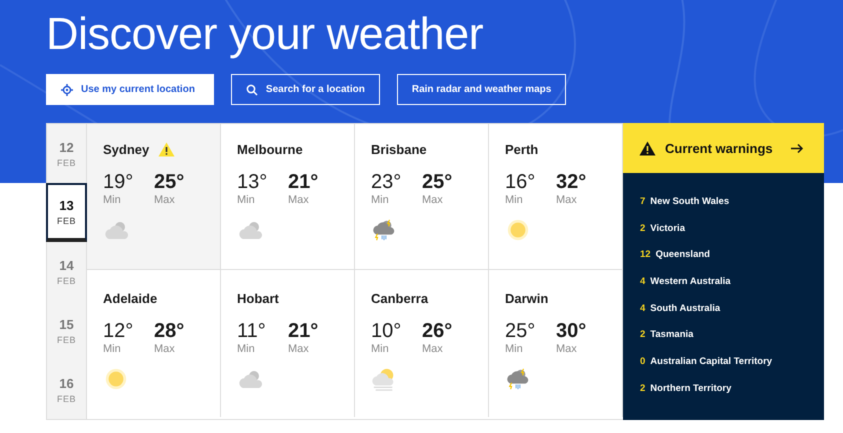 This screenshot has width=843, height=433. I want to click on max-temperature: 30°, so click(572, 331).